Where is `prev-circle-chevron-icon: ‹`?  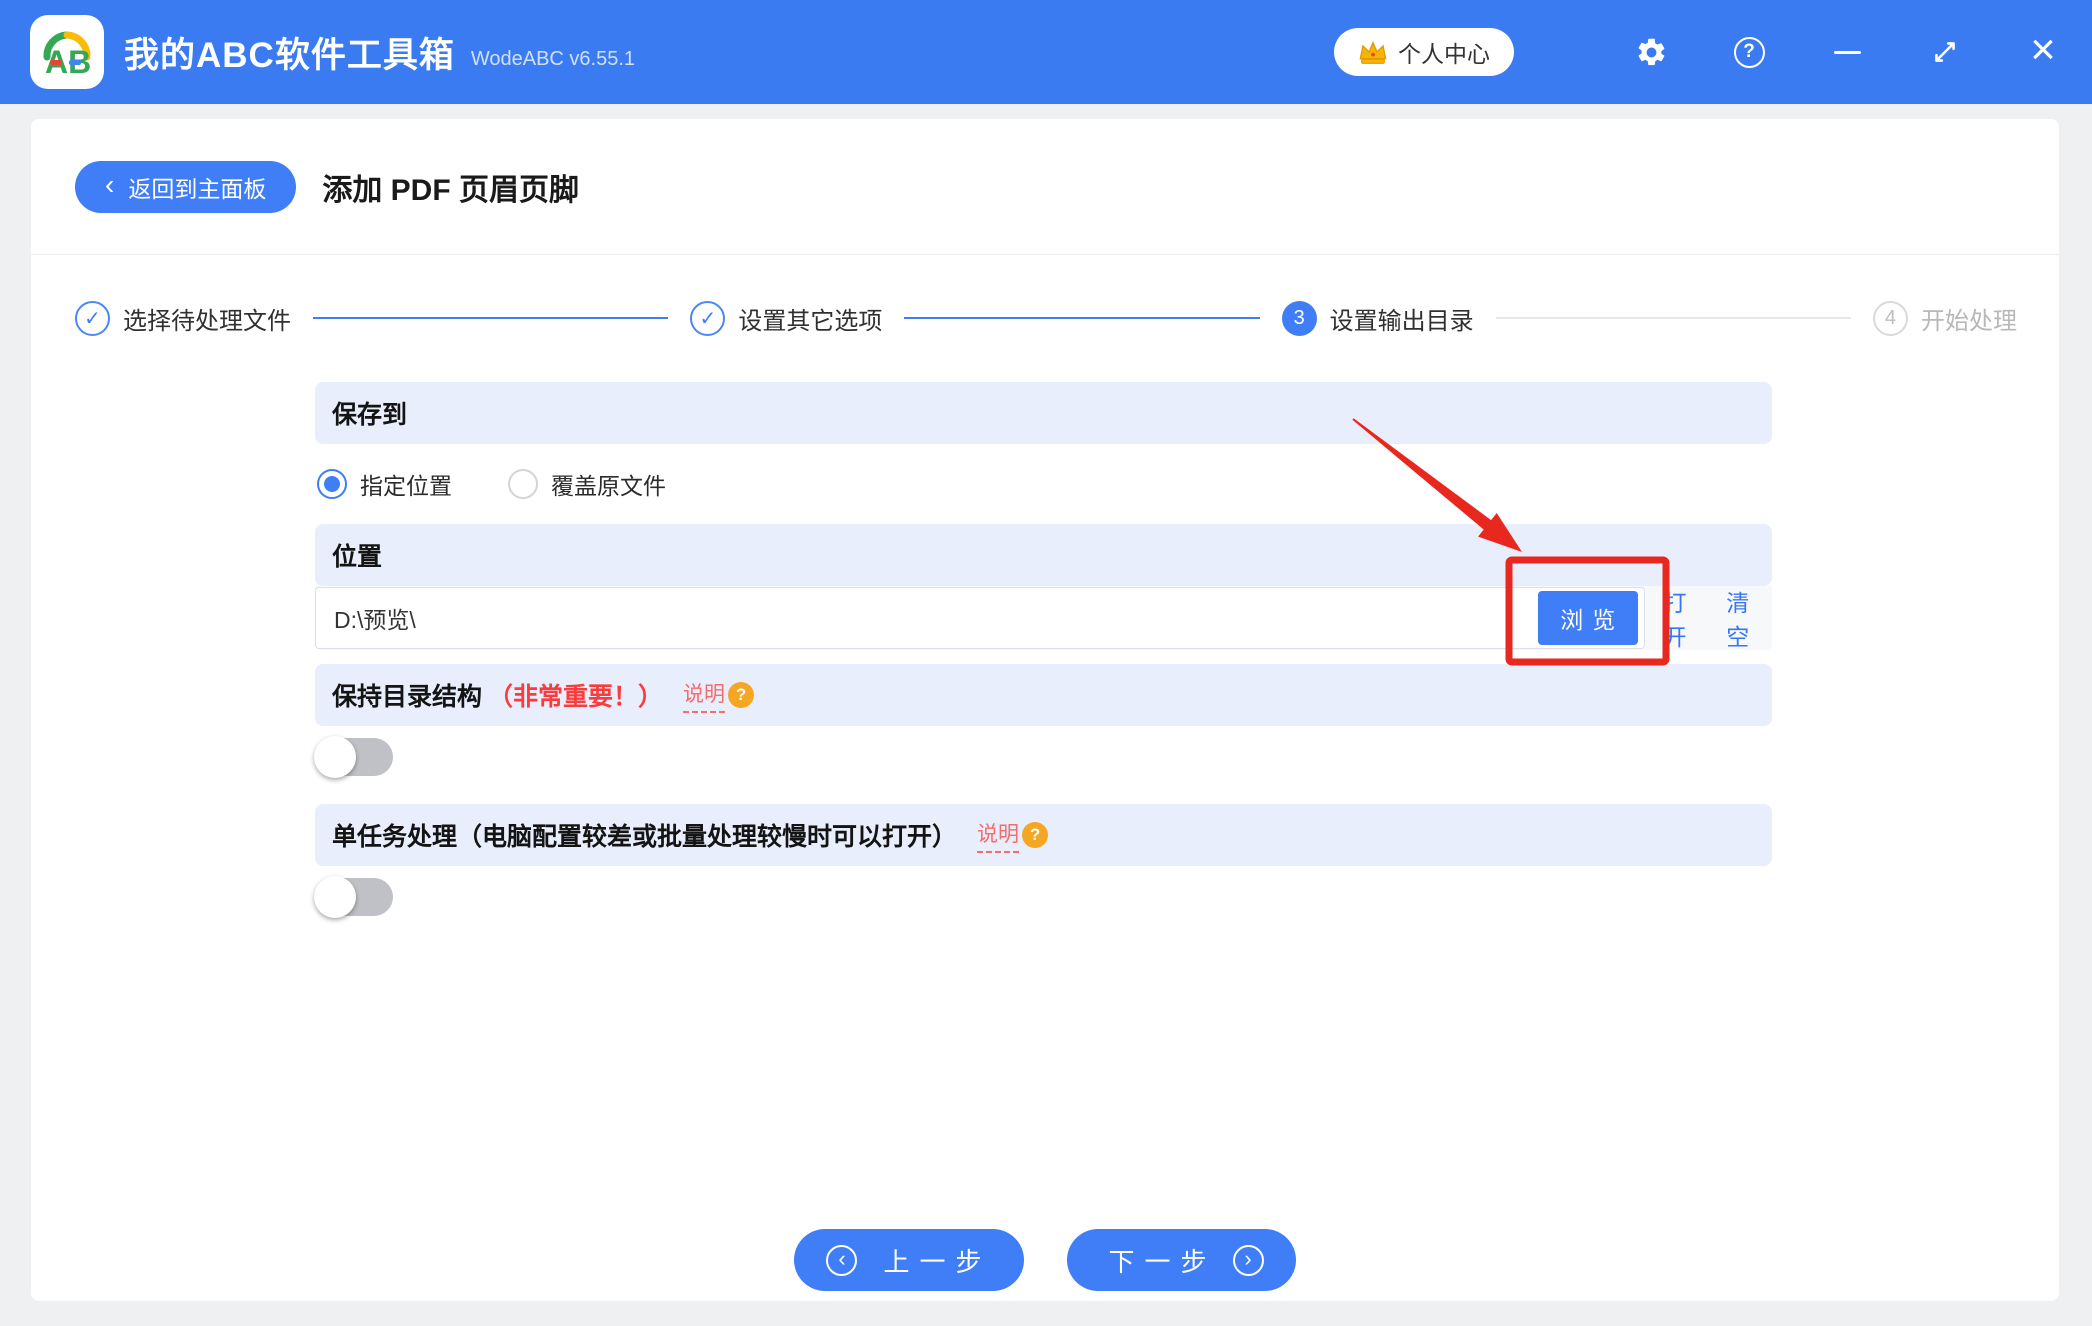
prev-circle-chevron-icon: ‹ is located at coordinates (842, 1260).